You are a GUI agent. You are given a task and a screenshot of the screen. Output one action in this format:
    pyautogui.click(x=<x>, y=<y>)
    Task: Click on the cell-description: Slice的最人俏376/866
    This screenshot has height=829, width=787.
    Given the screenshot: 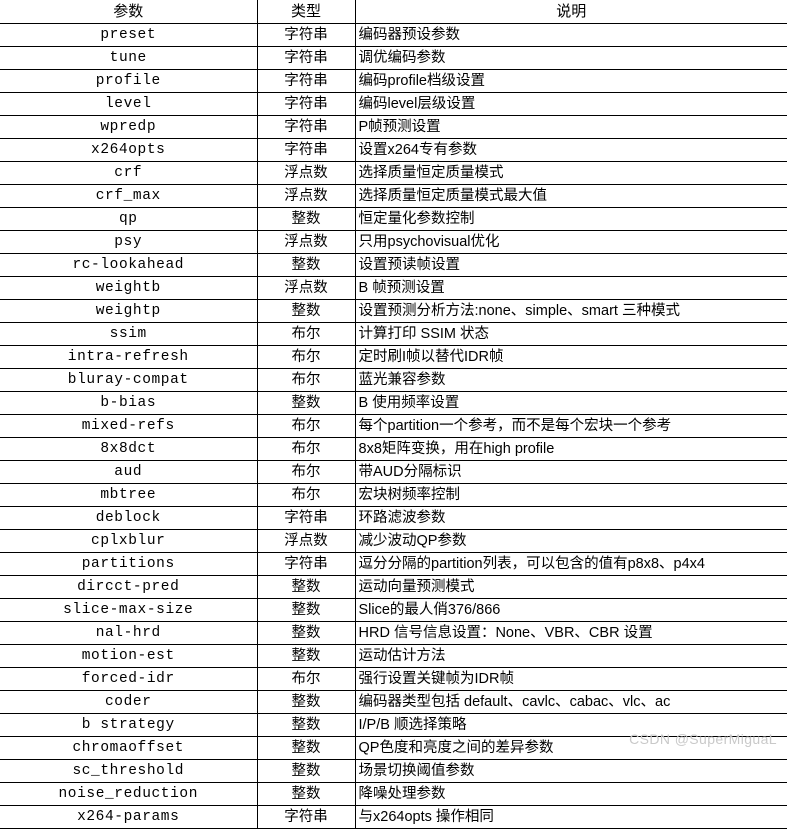 What is the action you would take?
    pyautogui.click(x=570, y=610)
    